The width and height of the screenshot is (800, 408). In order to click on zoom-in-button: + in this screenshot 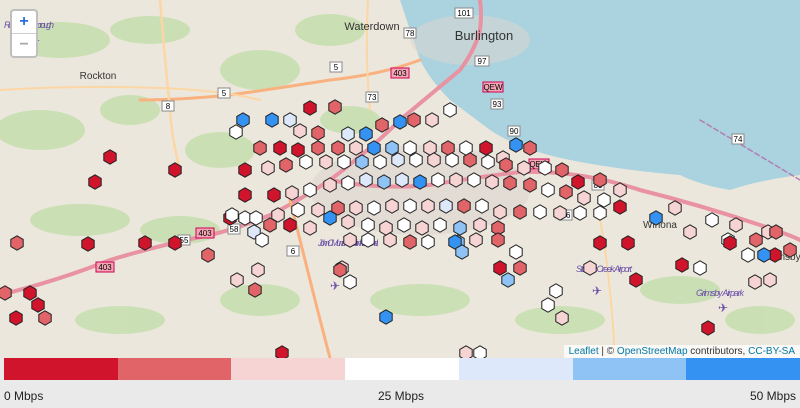, I will do `click(24, 22)`.